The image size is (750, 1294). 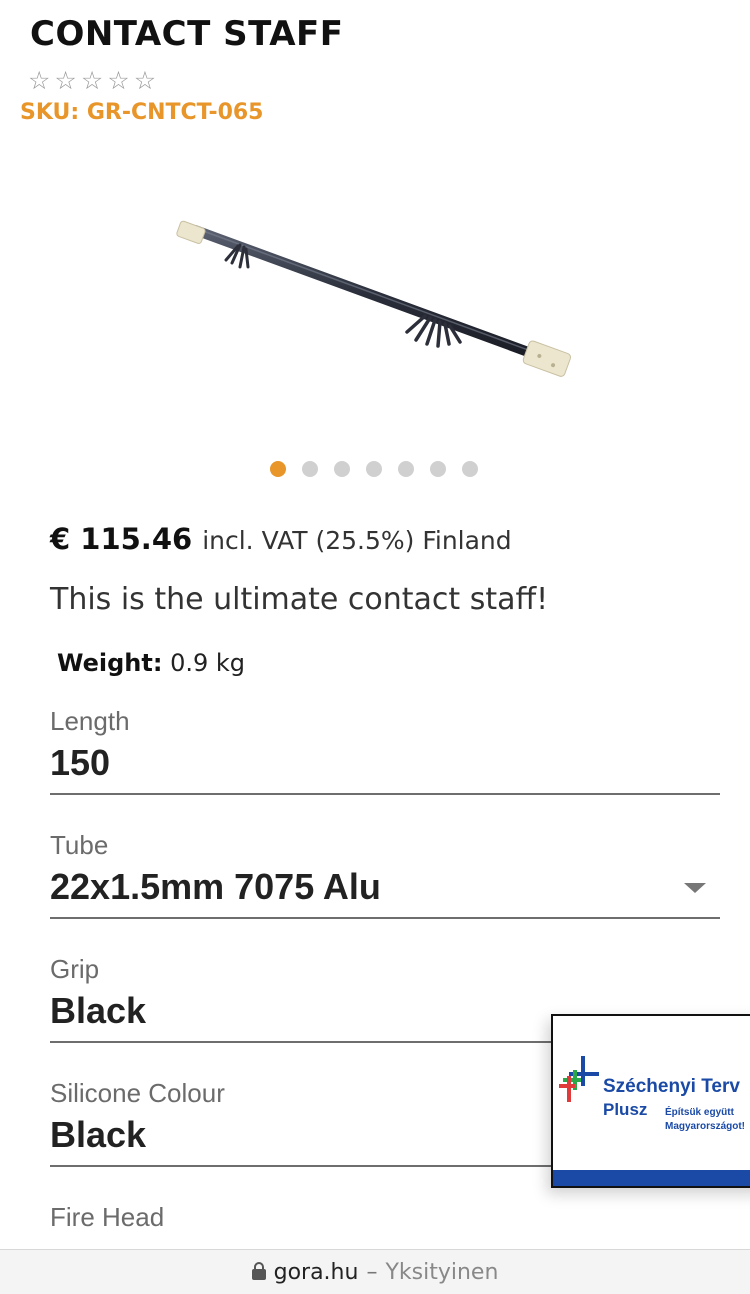 I want to click on weight-value: 0.9 kg, so click(x=208, y=663).